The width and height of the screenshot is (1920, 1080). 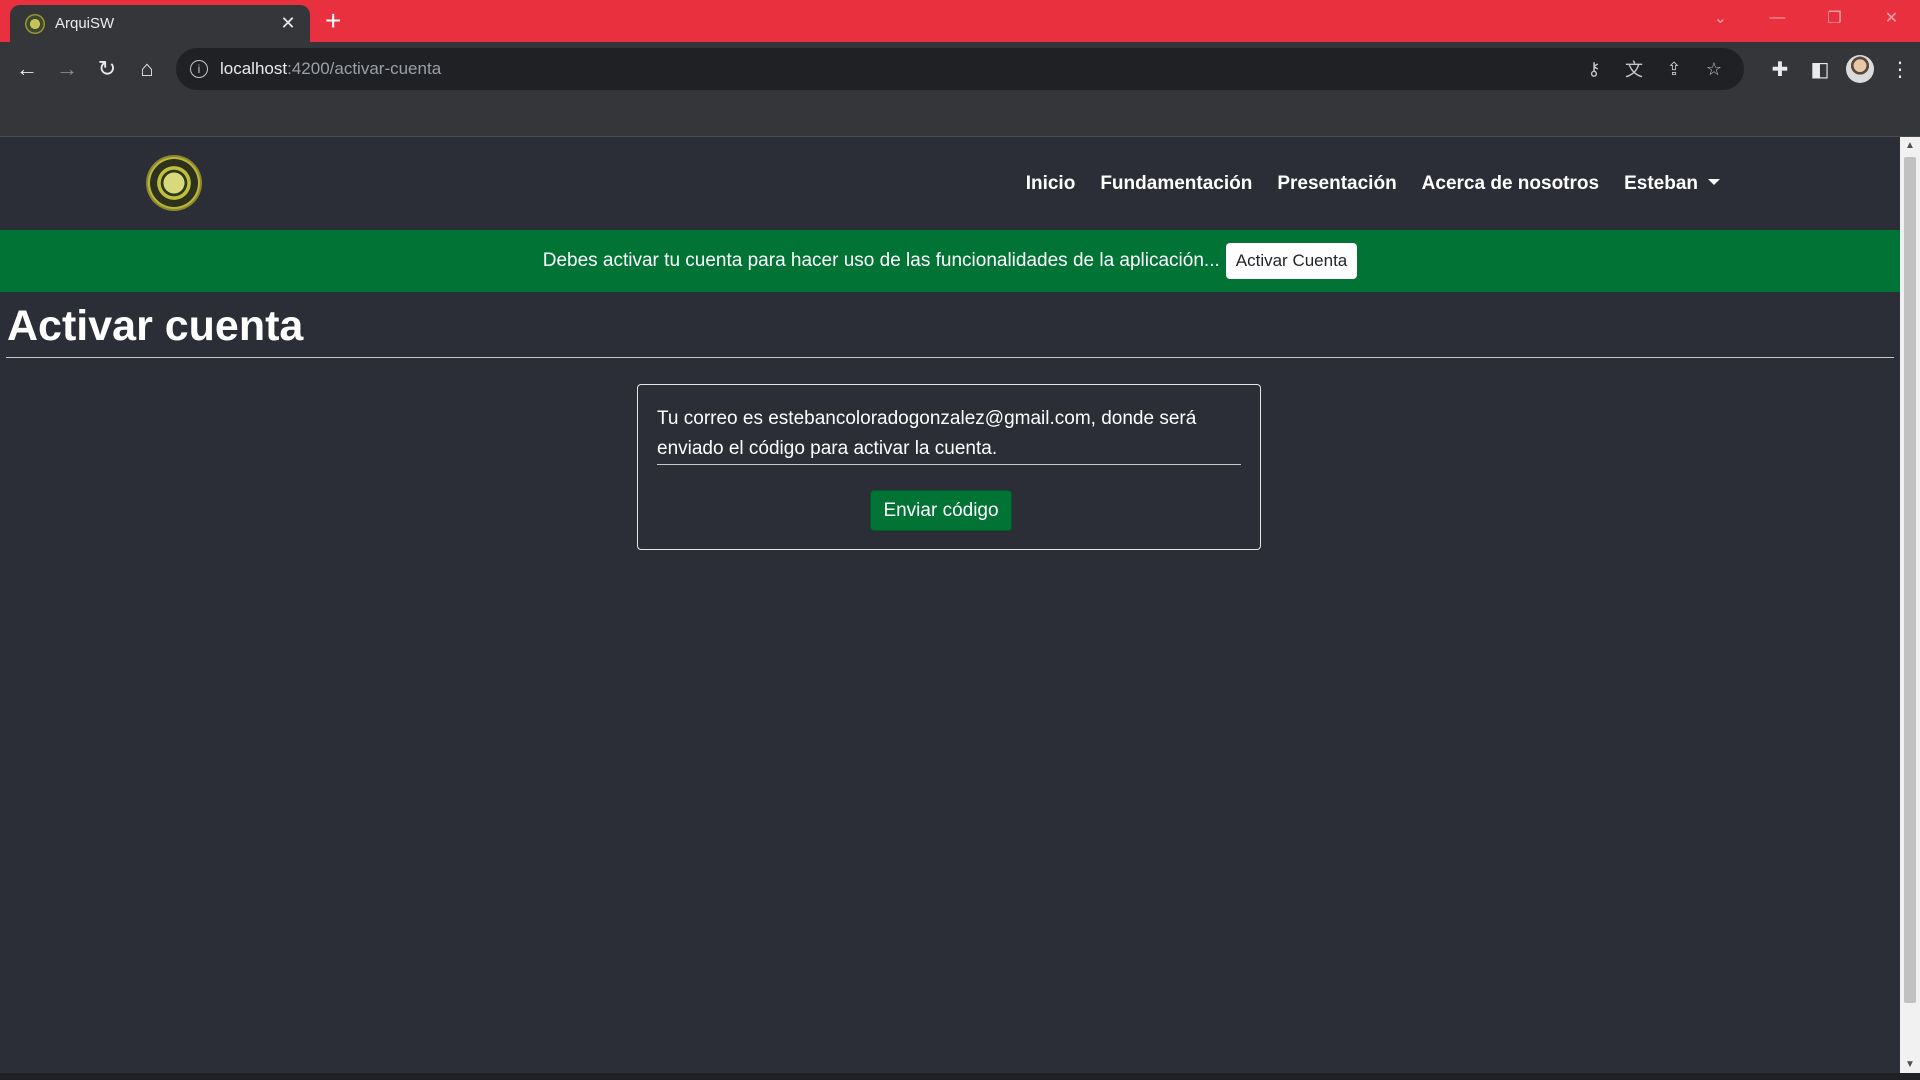 I want to click on key-icon: ⚷, so click(x=1594, y=69).